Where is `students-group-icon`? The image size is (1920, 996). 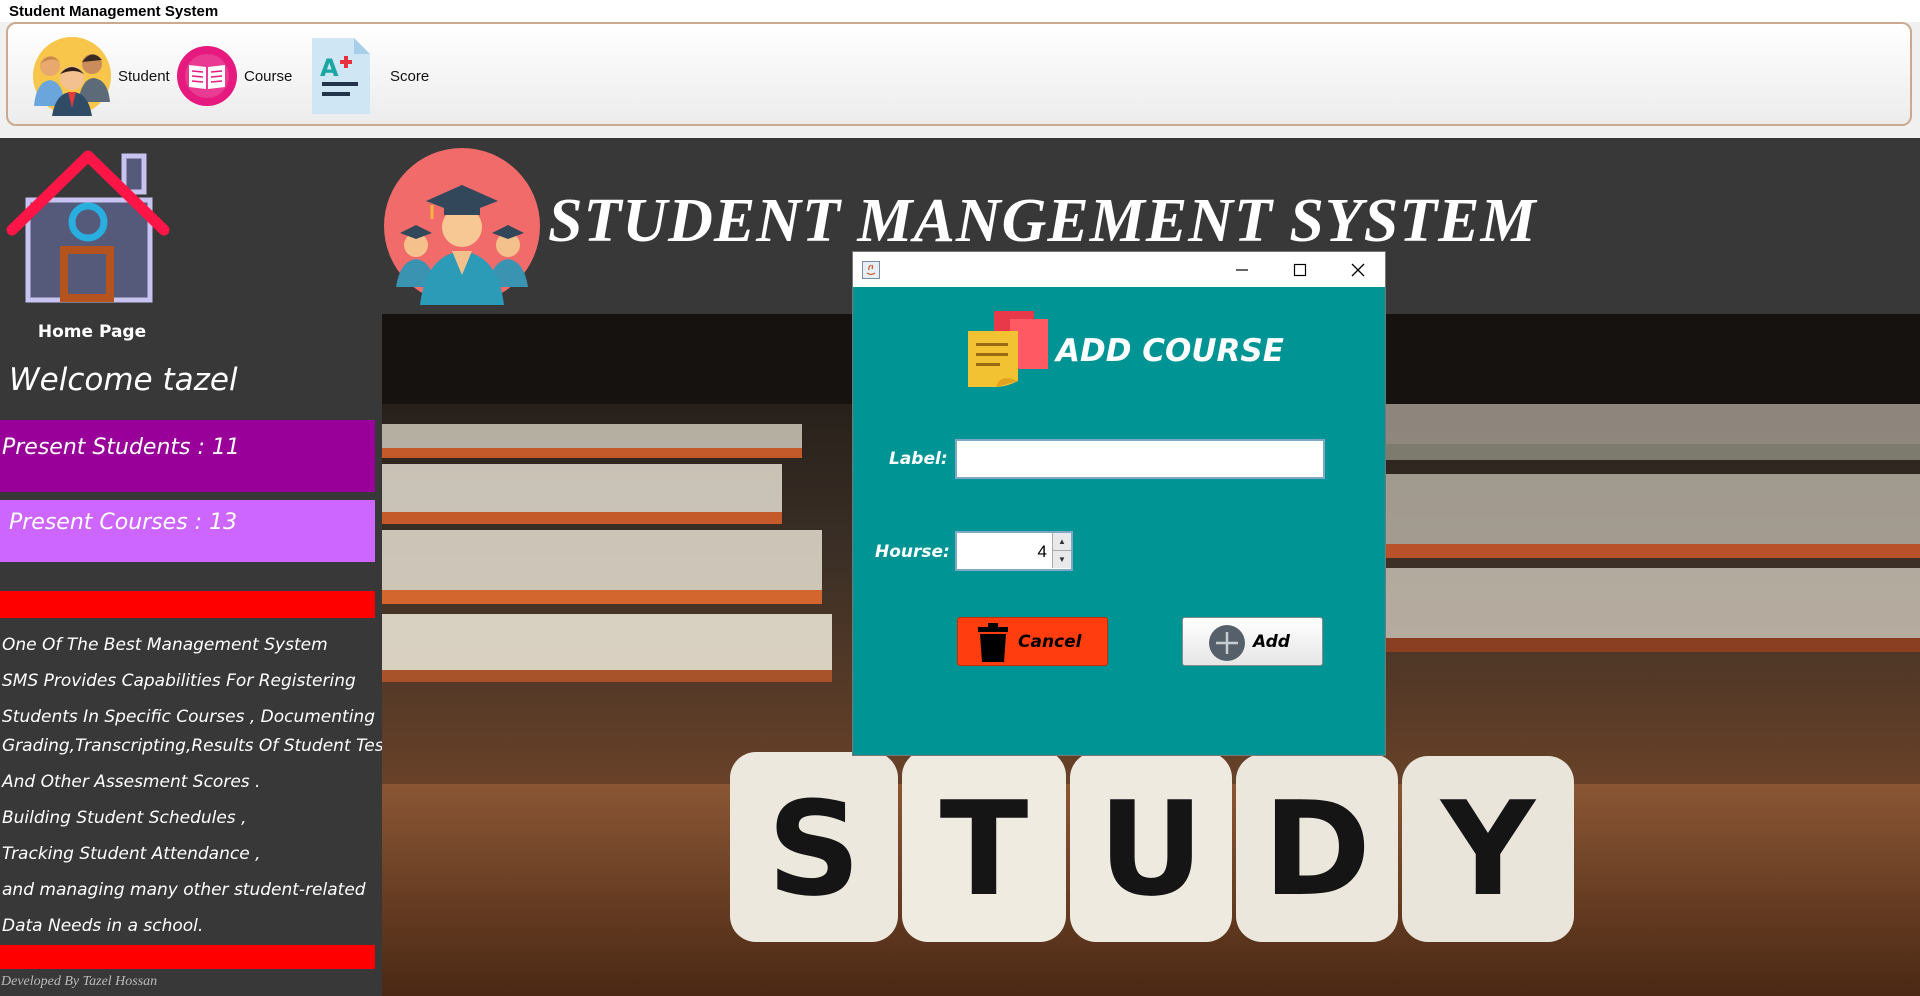 students-group-icon is located at coordinates (72, 76).